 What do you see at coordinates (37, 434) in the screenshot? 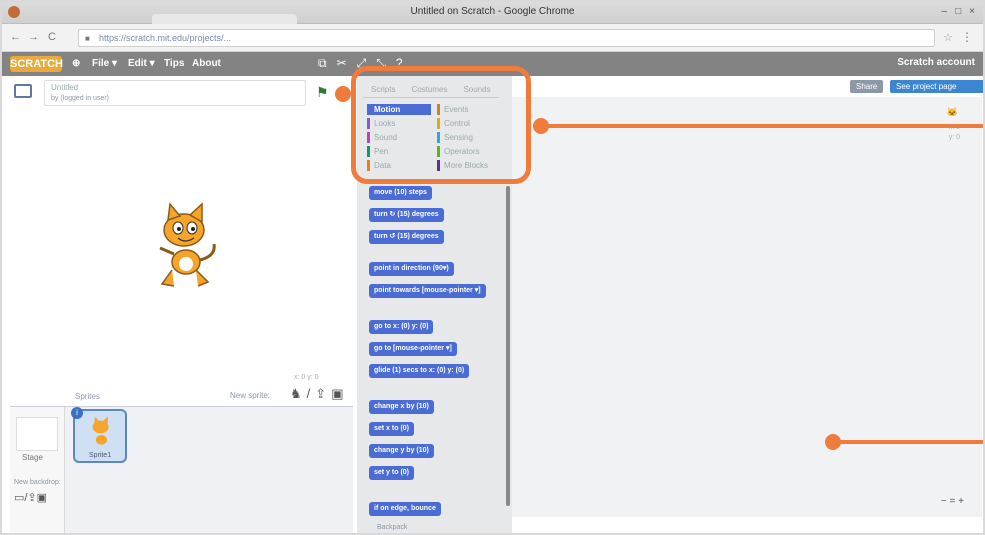
I see `stage-thumbnail` at bounding box center [37, 434].